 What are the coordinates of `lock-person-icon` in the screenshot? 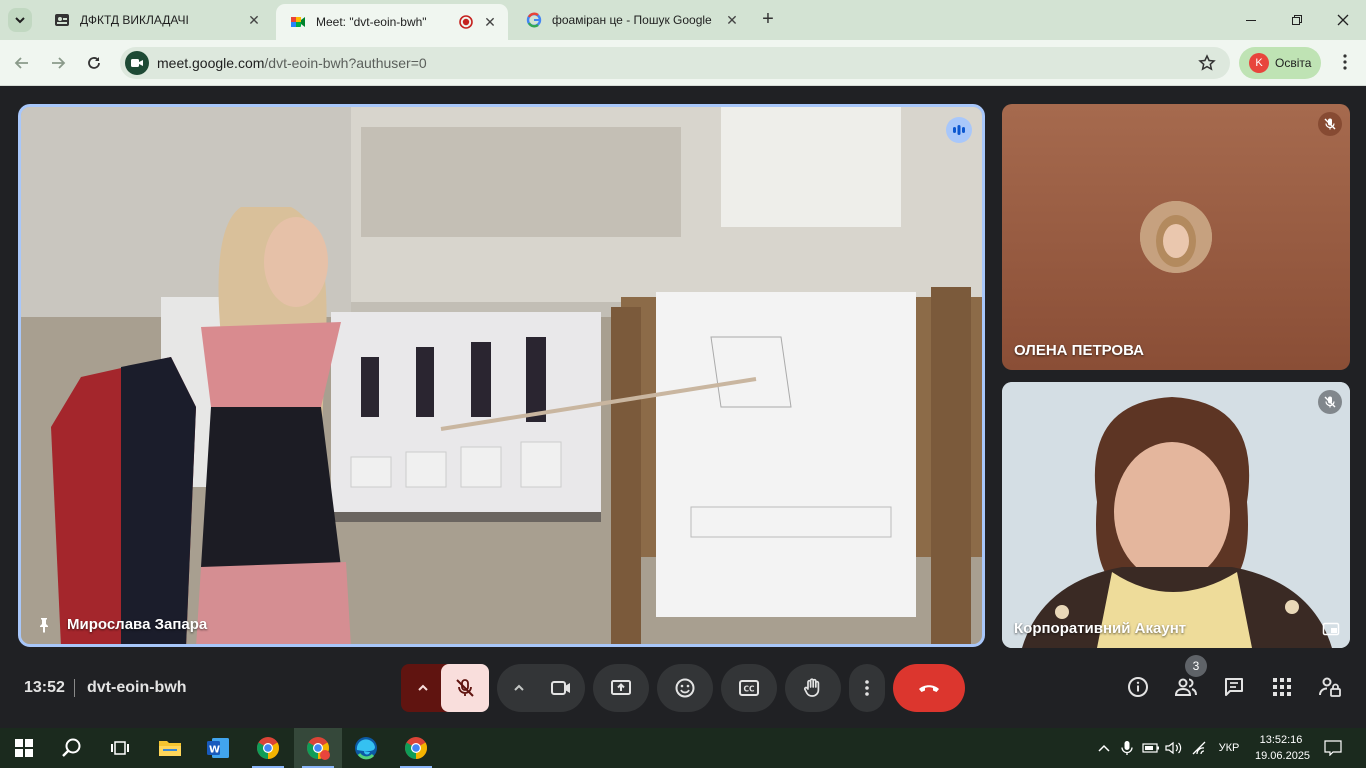 It's located at (1330, 687).